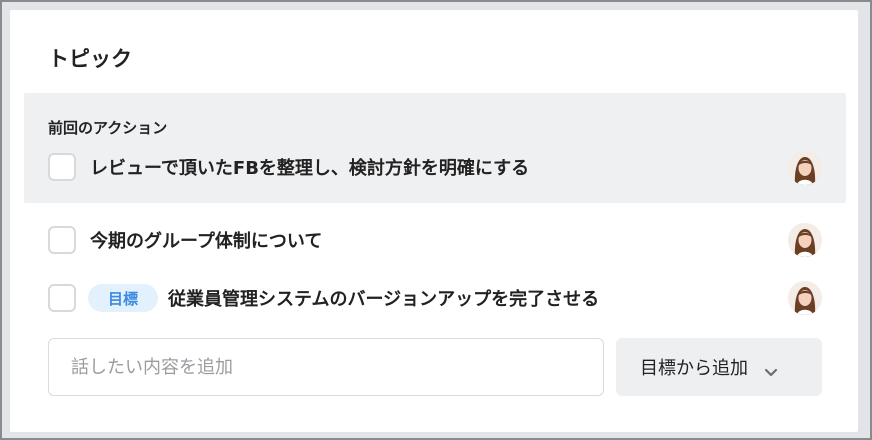 This screenshot has height=440, width=872. I want to click on previous-actions-label: 前回のアクション, so click(108, 128).